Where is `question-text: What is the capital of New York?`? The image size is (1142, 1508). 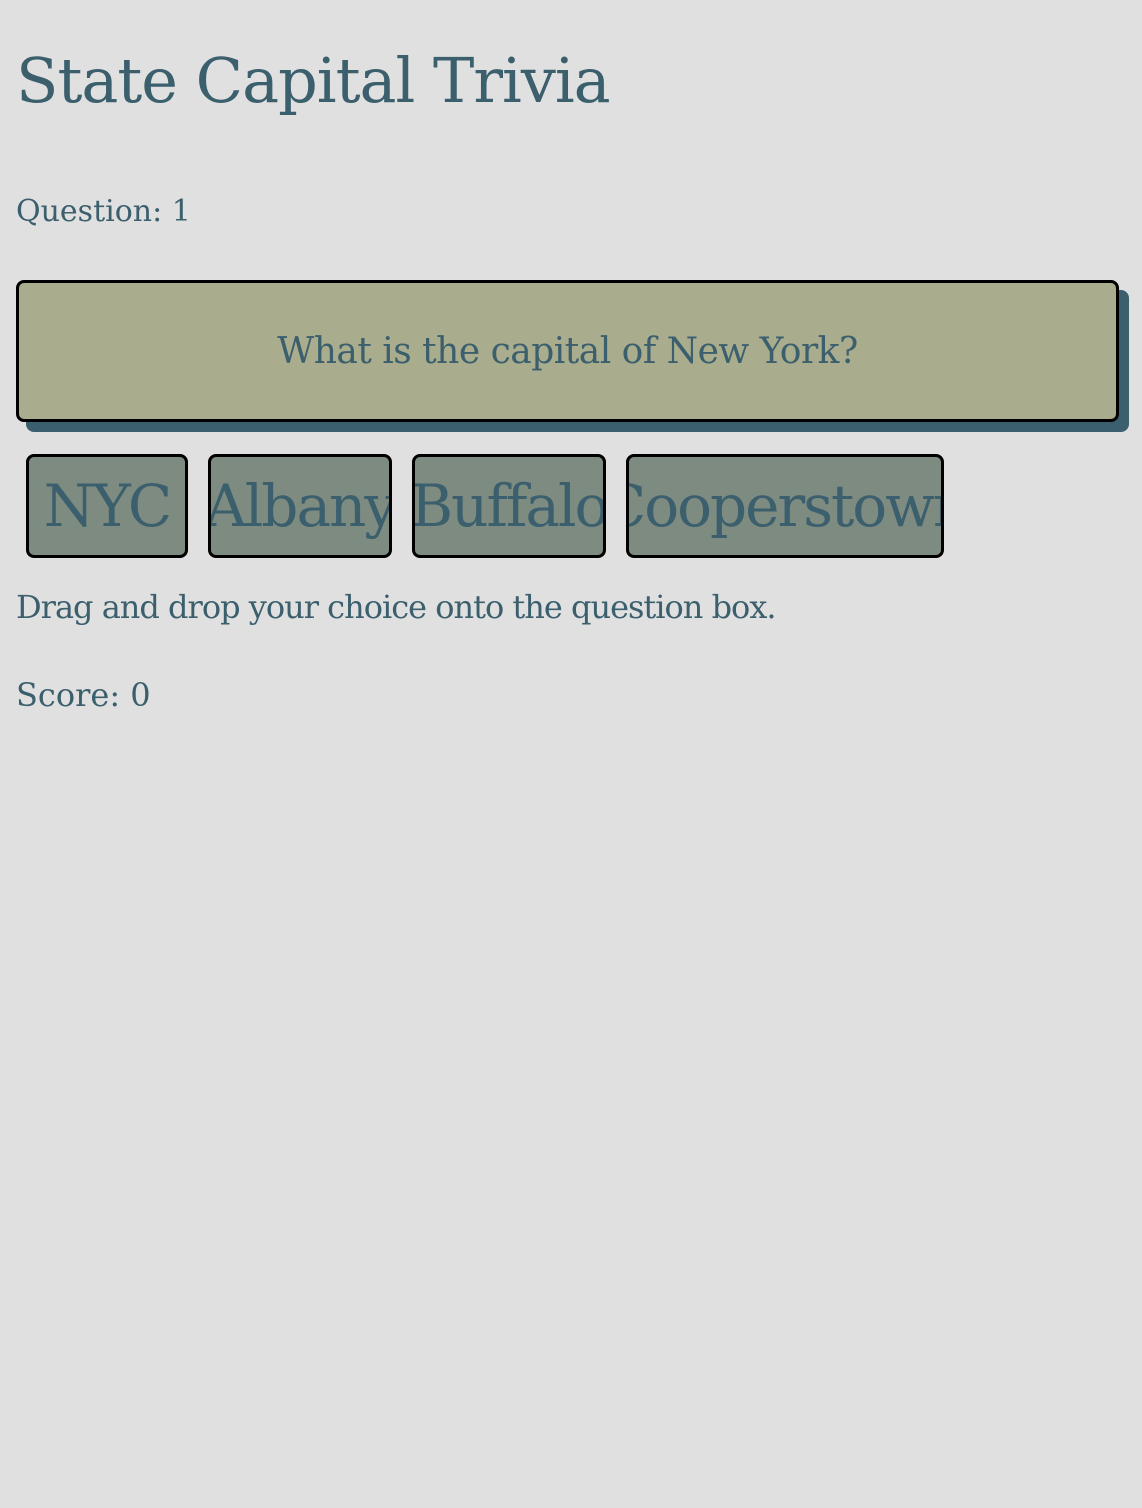 question-text: What is the capital of New York? is located at coordinates (567, 351).